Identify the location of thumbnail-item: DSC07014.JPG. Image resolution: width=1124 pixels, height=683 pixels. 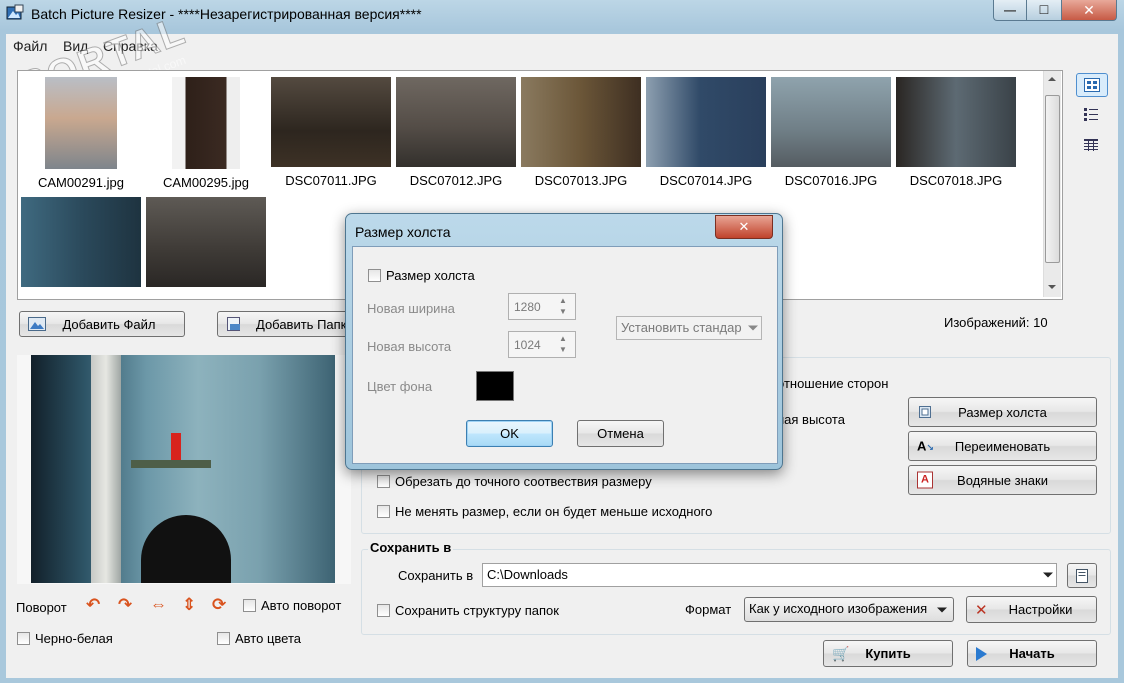
(706, 132).